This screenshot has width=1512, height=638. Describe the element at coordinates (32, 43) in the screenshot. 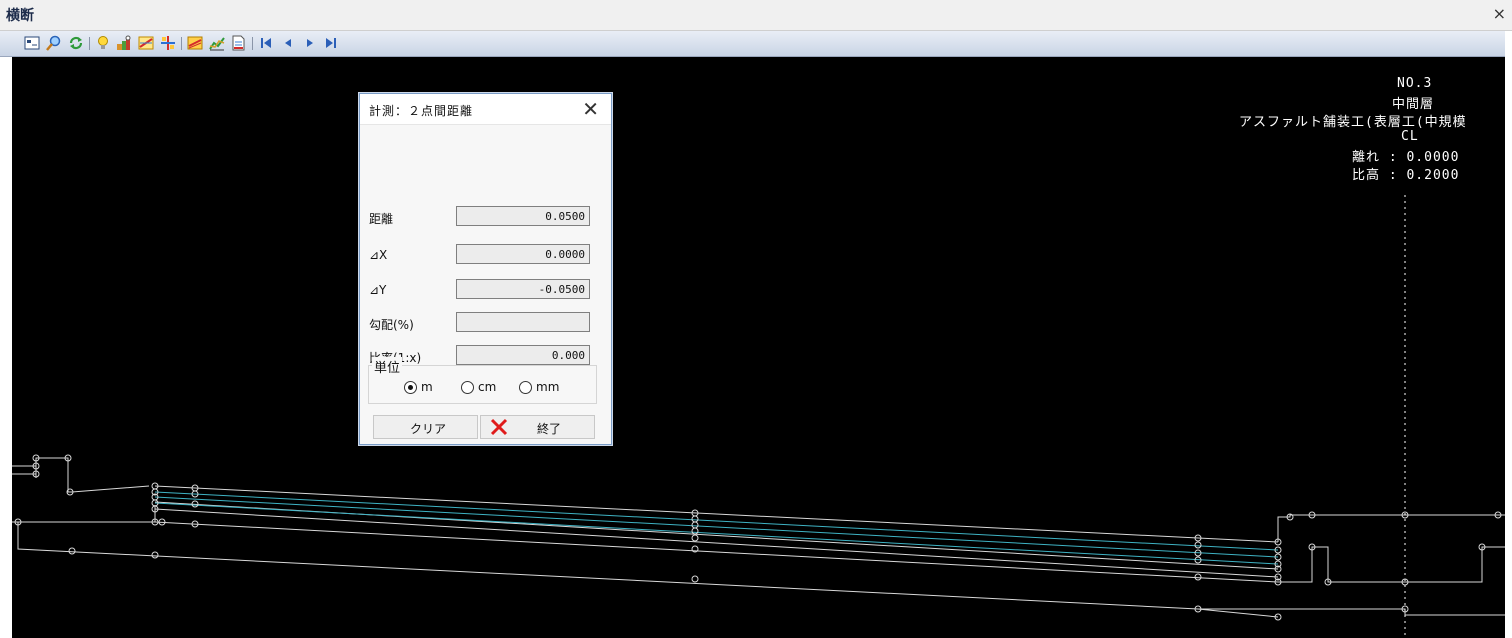

I see `preview-icon` at that location.